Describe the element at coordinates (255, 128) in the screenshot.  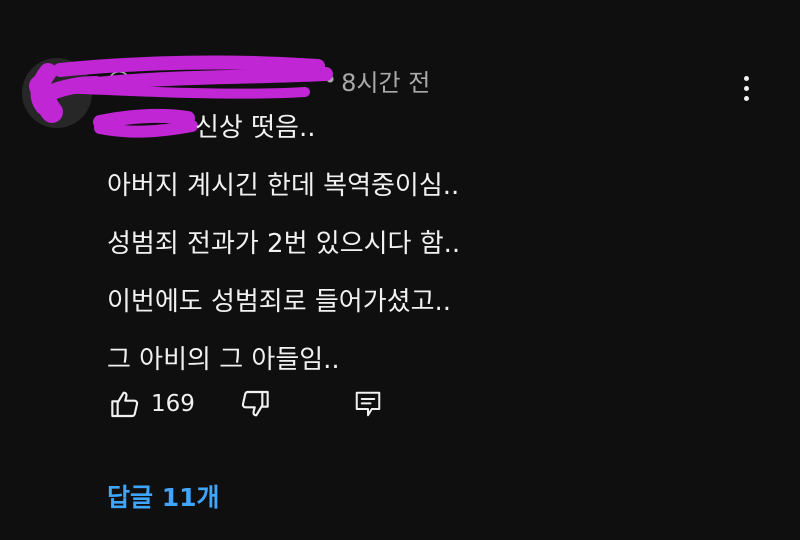
I see `comment-line: 신상 떳음..` at that location.